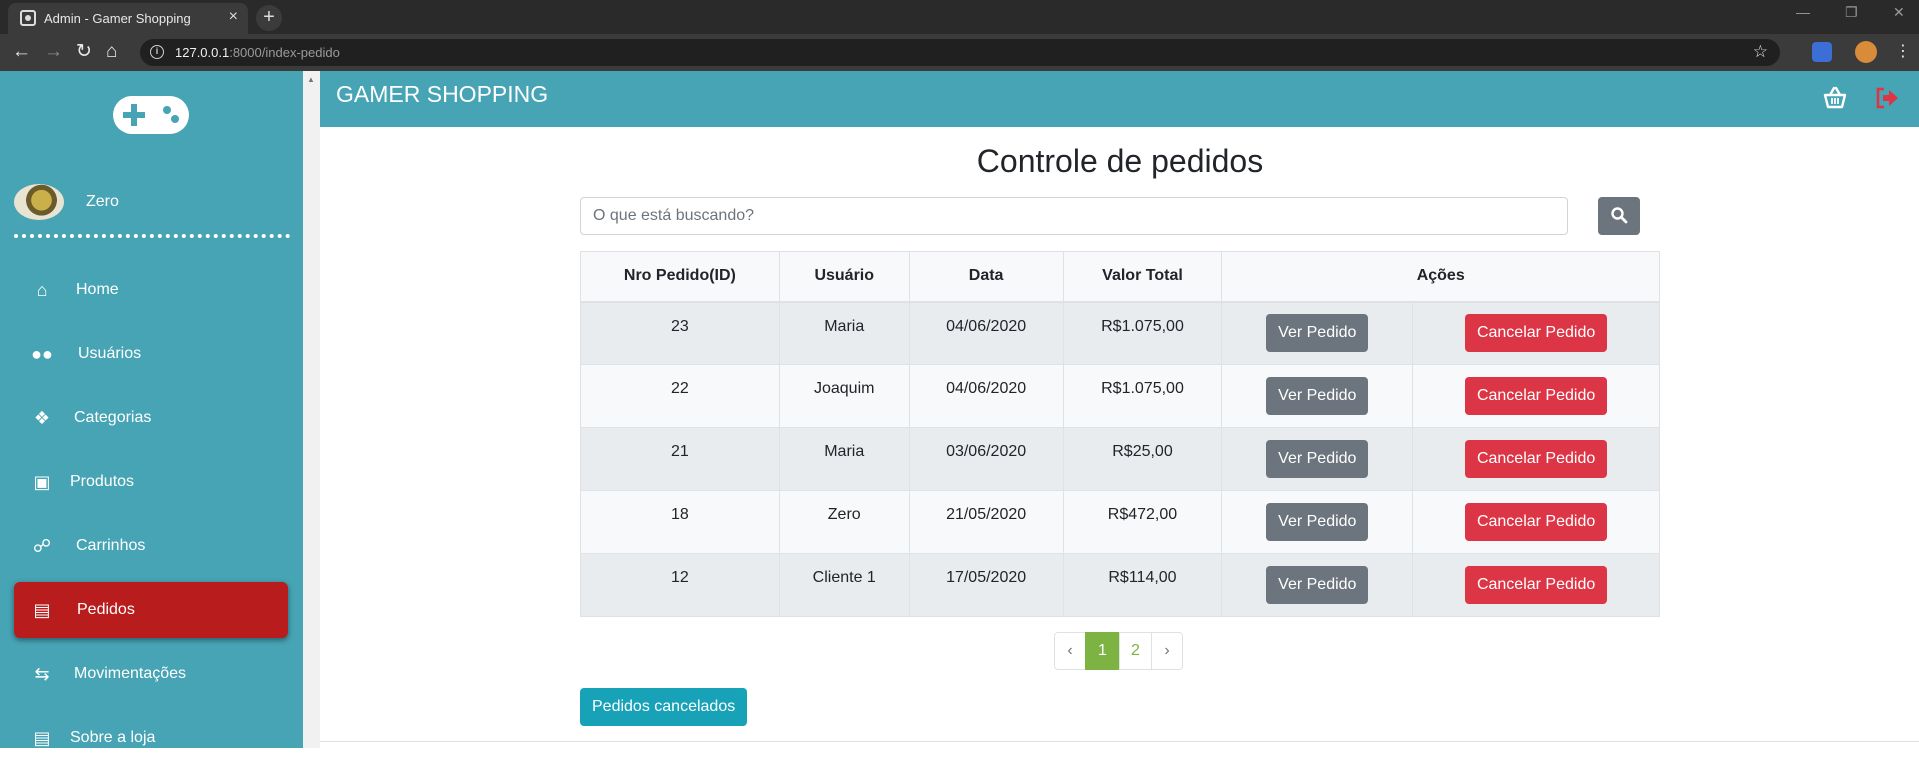 The image size is (1919, 766). I want to click on sidebar-item-movimentacoes: ⇆ Movimentações, so click(151, 674).